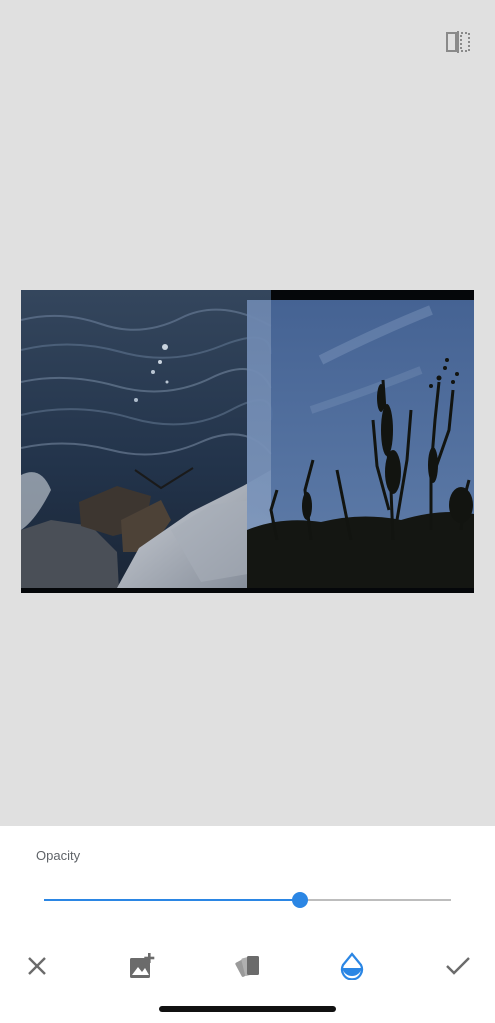 The height and width of the screenshot is (1023, 495). I want to click on slider-thumb, so click(300, 900).